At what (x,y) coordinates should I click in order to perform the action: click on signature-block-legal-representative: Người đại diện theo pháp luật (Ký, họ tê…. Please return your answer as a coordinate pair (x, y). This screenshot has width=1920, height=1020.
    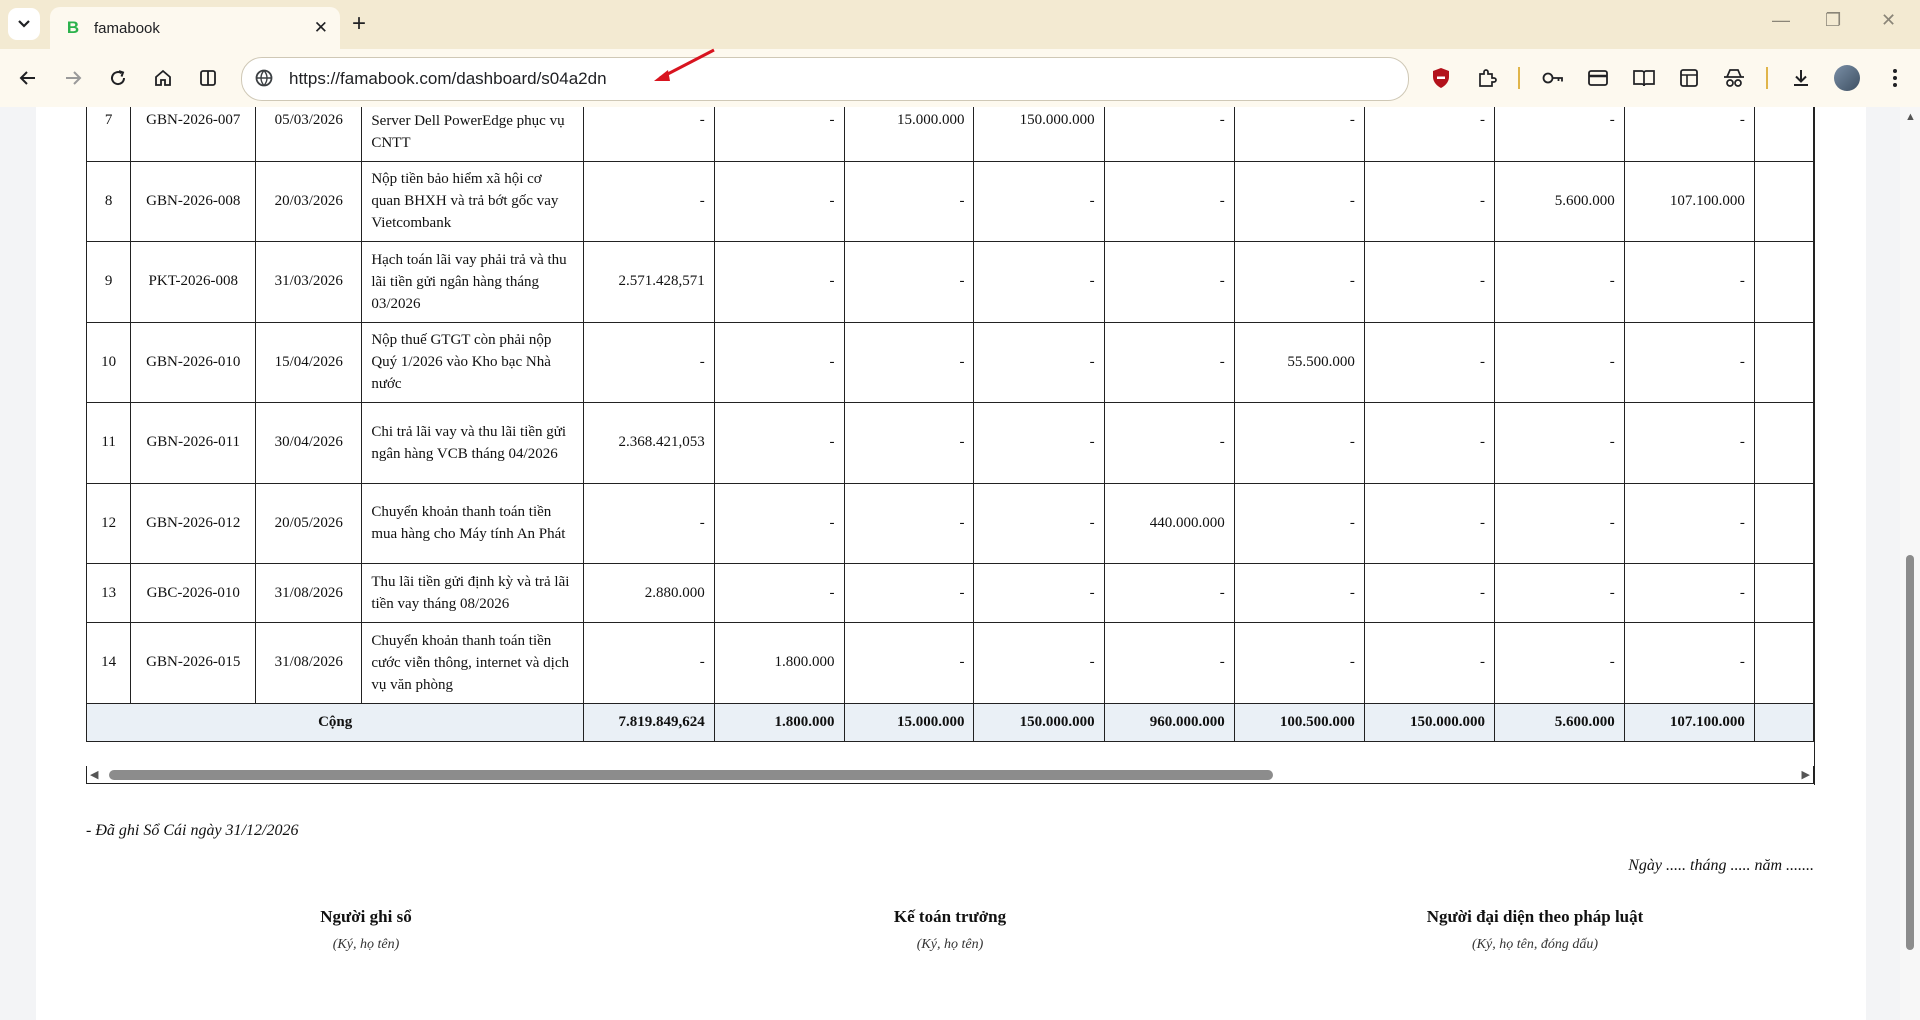
    Looking at the image, I should click on (1535, 930).